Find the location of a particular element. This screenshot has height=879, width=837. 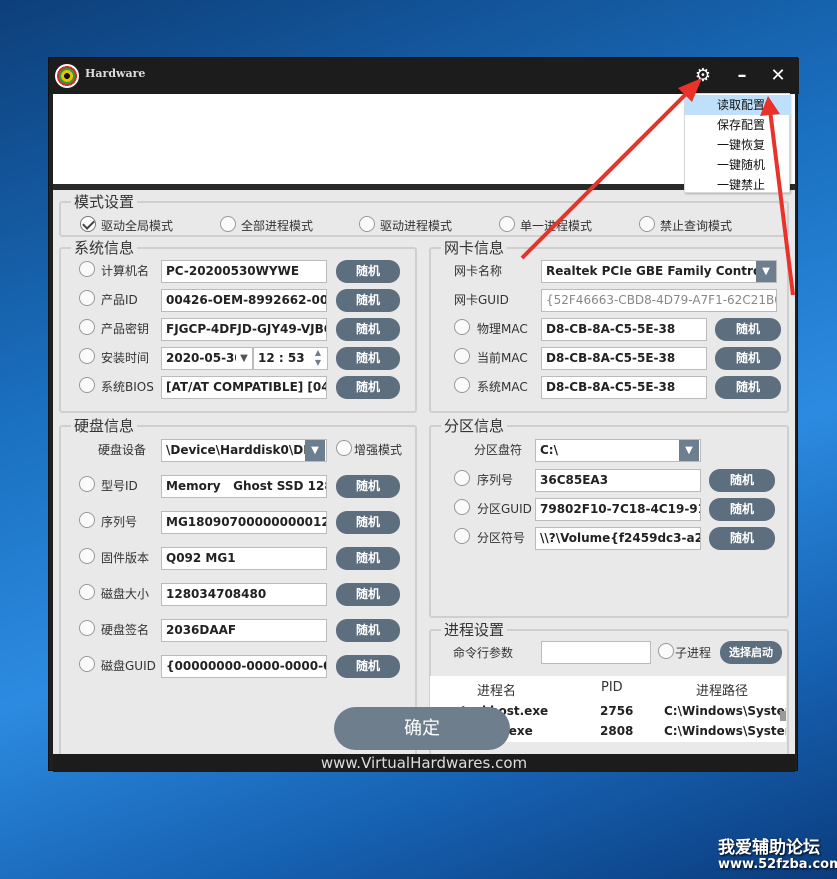

arrow-to-gear is located at coordinates (606, 174).